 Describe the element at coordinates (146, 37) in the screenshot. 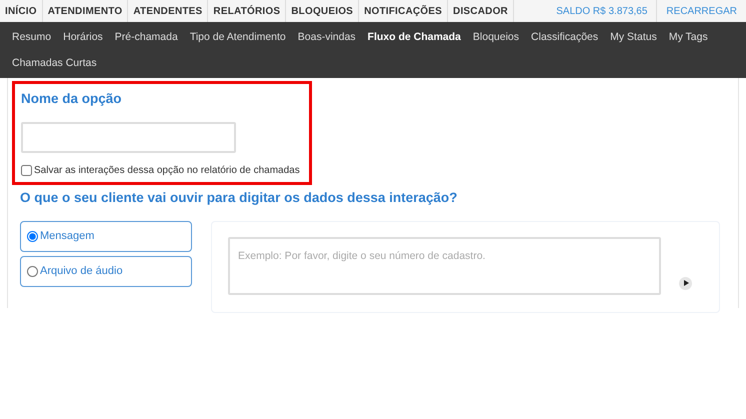

I see `submenu-tab: Pré-chamada` at that location.